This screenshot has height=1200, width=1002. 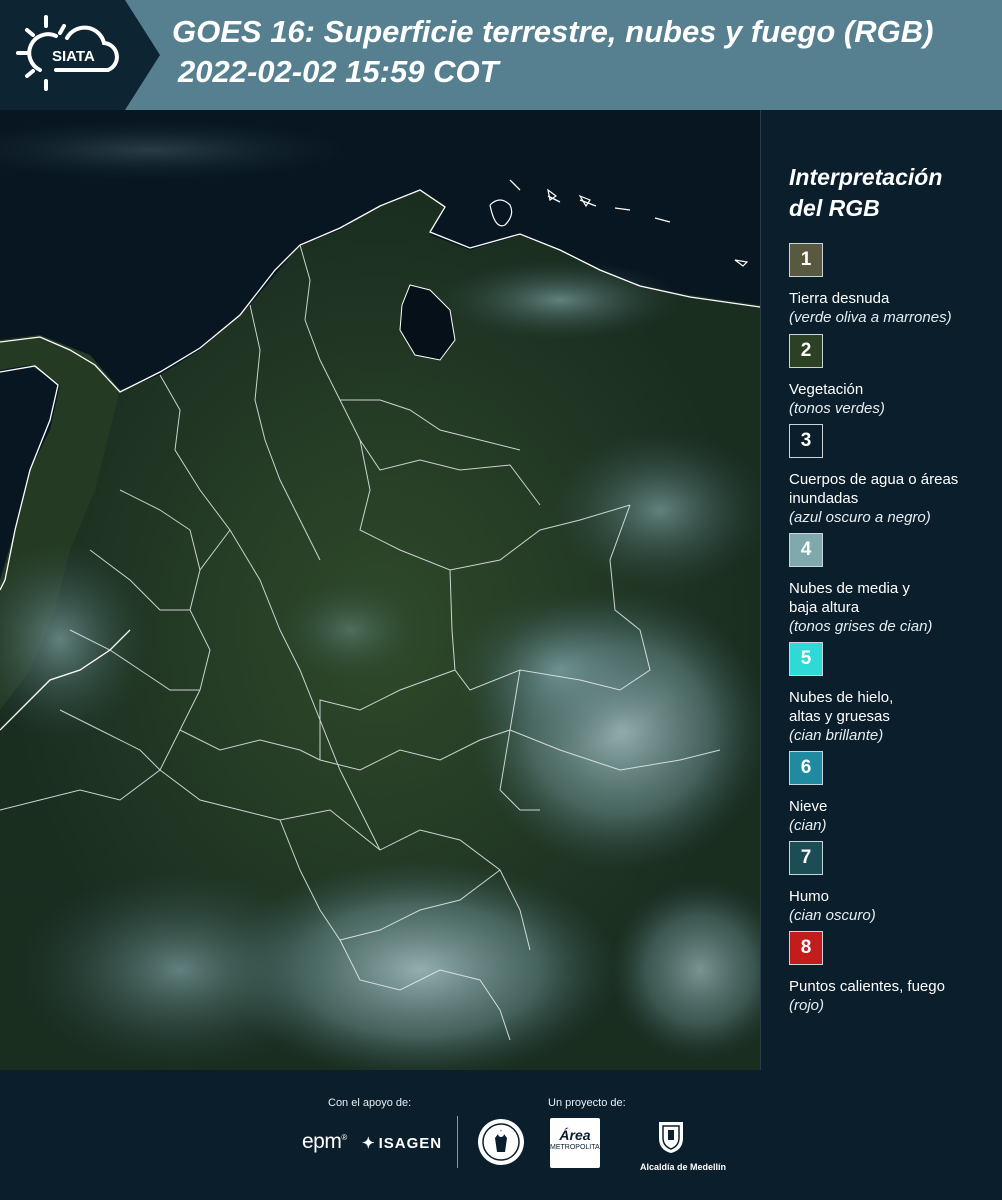 What do you see at coordinates (806, 768) in the screenshot?
I see `legend-swatch: 6` at bounding box center [806, 768].